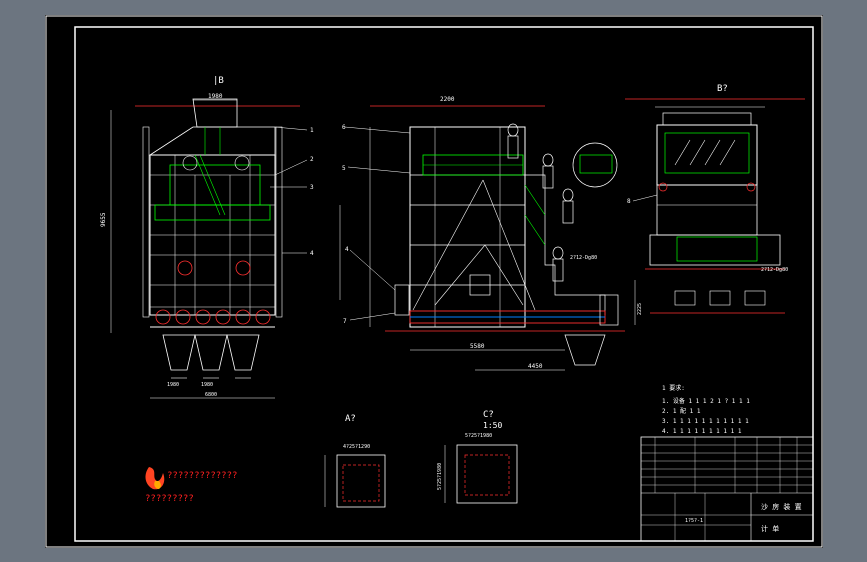  Describe the element at coordinates (705, 421) in the screenshot. I see `notes-line-3: 3. 1 1 1 1 1 1 1 1 1 1 1` at that location.